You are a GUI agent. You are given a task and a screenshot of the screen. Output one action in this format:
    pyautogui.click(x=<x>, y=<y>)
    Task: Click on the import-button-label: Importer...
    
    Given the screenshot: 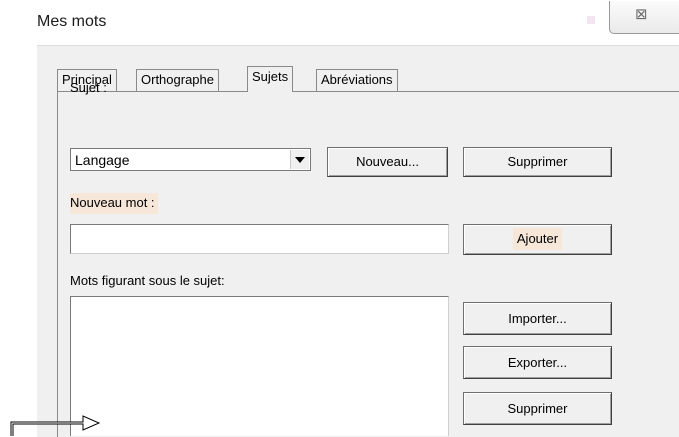 What is the action you would take?
    pyautogui.click(x=537, y=318)
    